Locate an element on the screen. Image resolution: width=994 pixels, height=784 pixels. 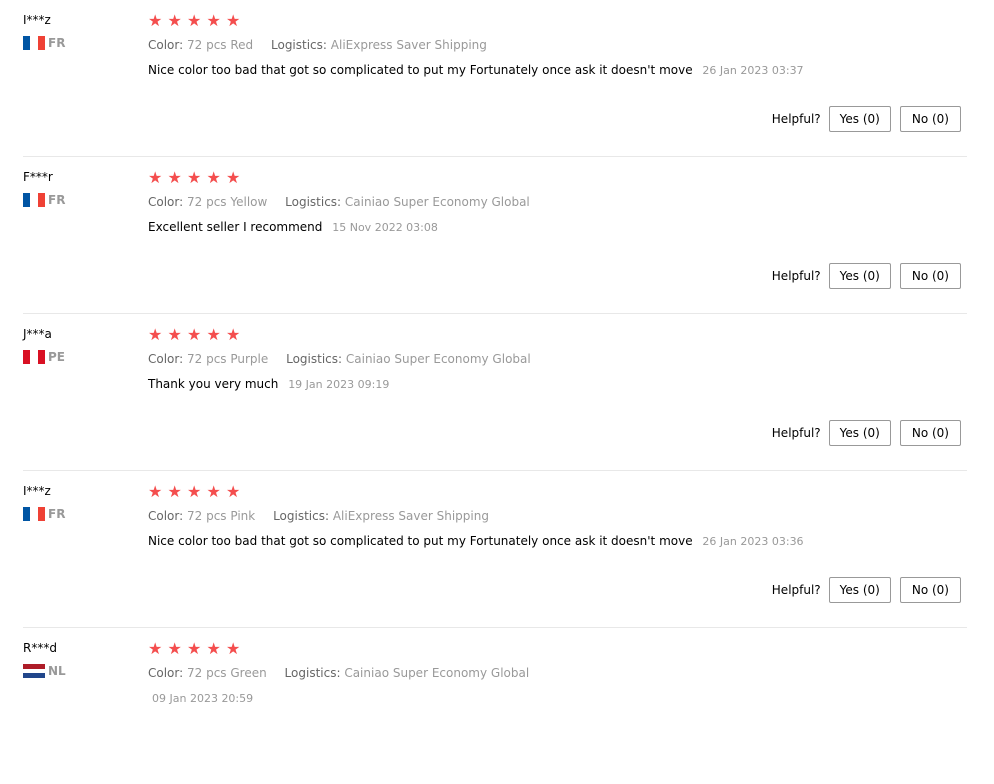
review-date: 09 Jan 2023 20:59 is located at coordinates (203, 698).